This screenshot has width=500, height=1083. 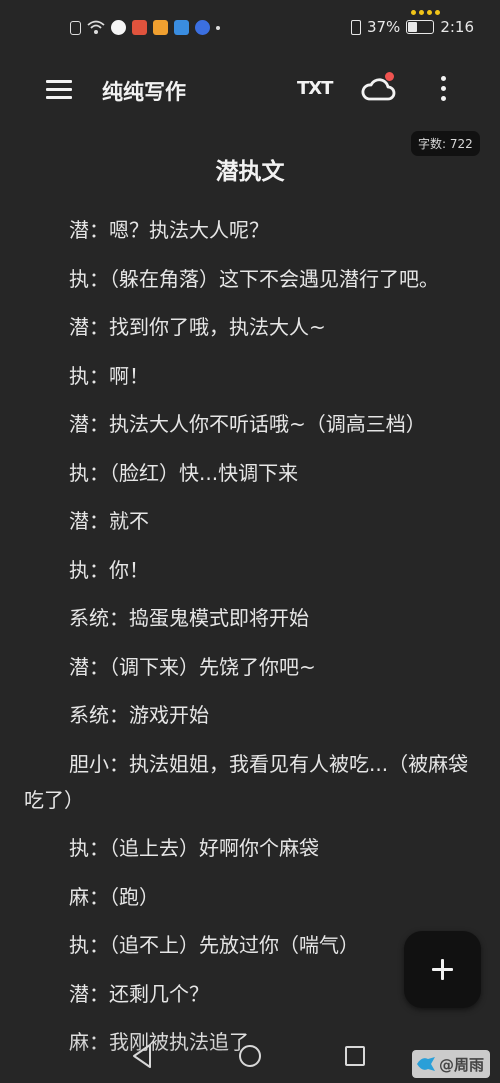 What do you see at coordinates (444, 90) in the screenshot?
I see `more-options-icon` at bounding box center [444, 90].